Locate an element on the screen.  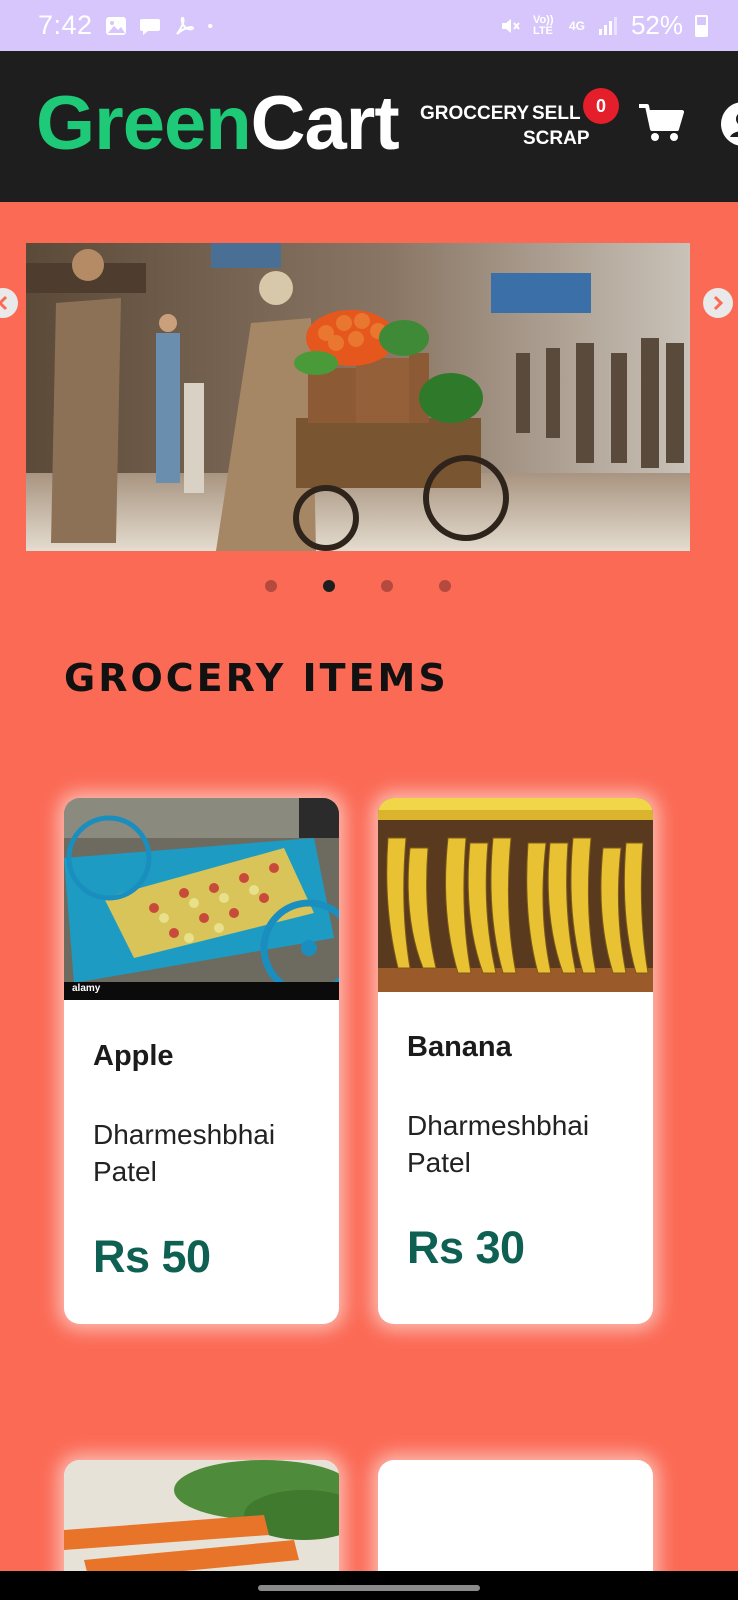
signal-icon is located at coordinates (607, 25).